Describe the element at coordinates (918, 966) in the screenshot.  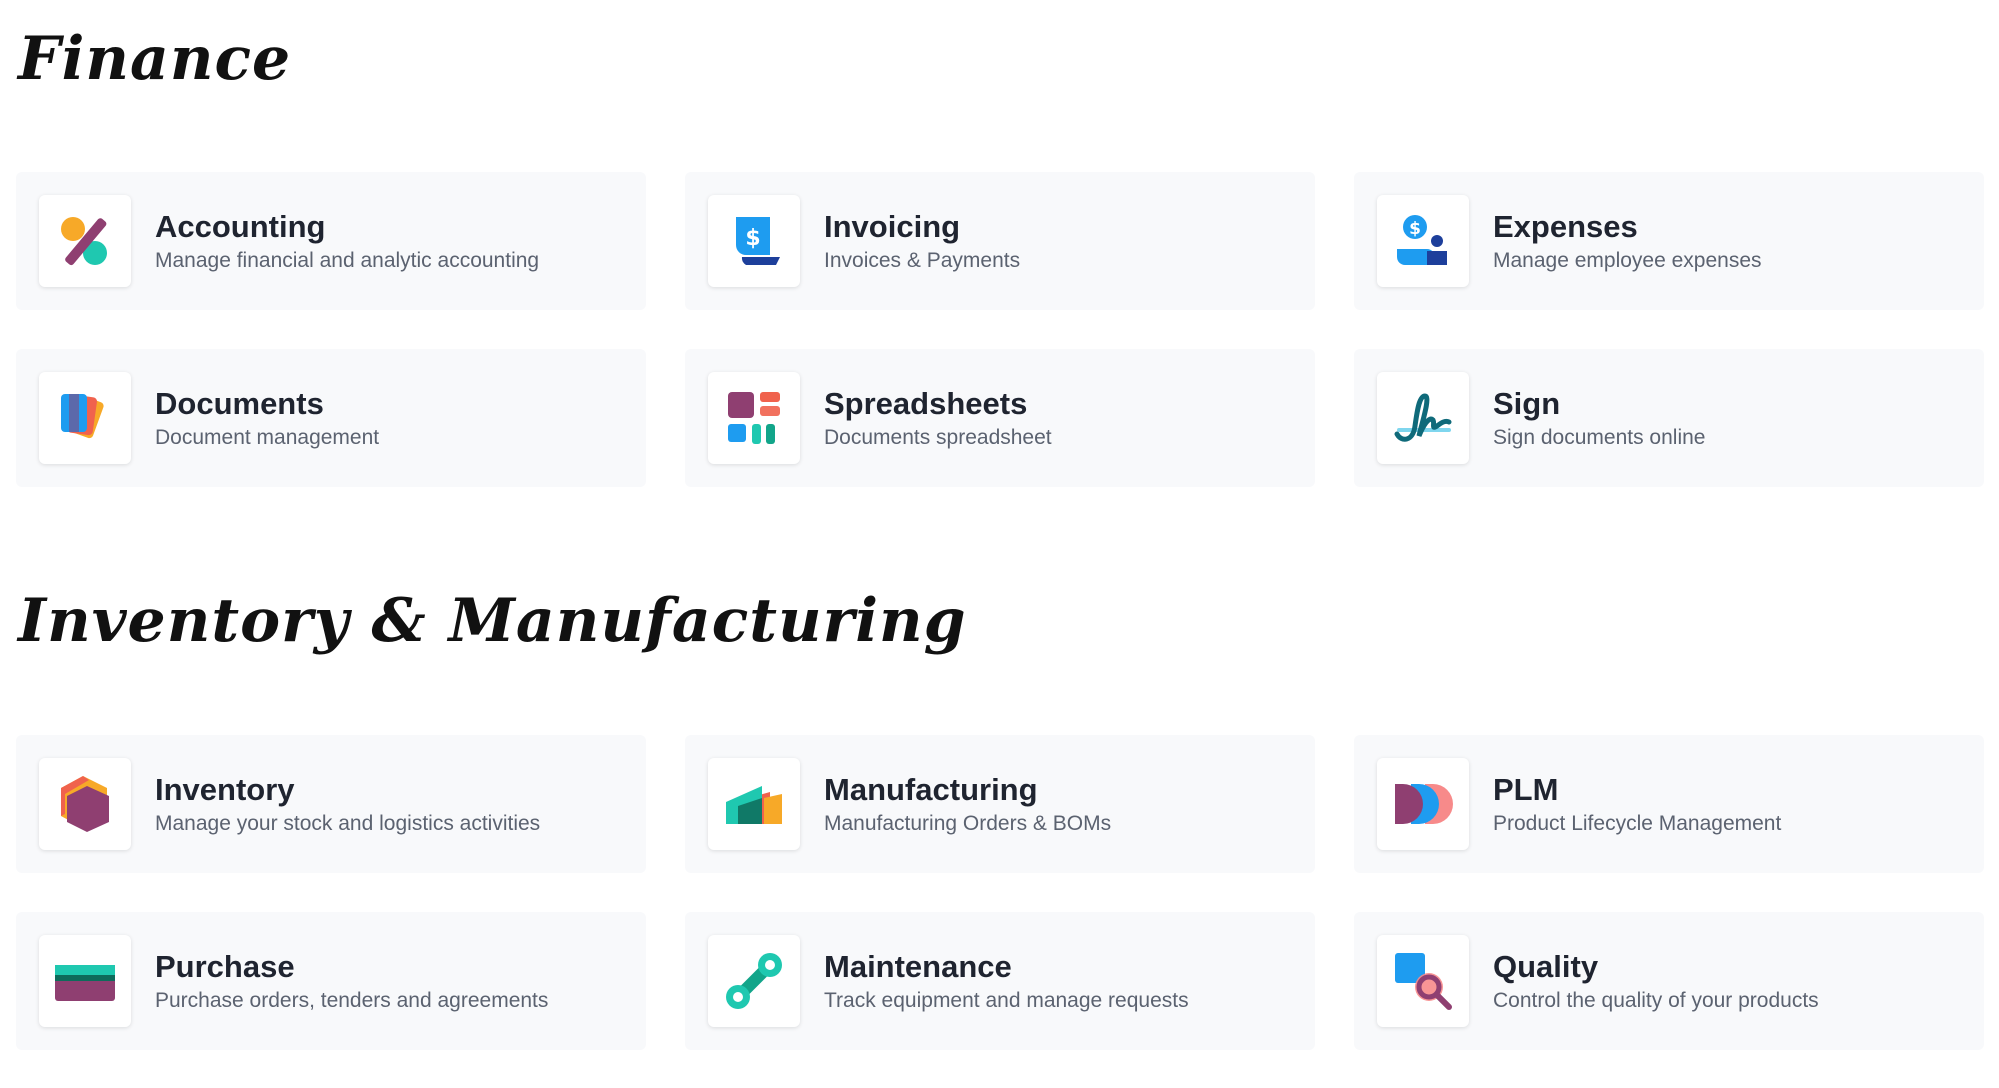
I see `app-title: Maintenance` at that location.